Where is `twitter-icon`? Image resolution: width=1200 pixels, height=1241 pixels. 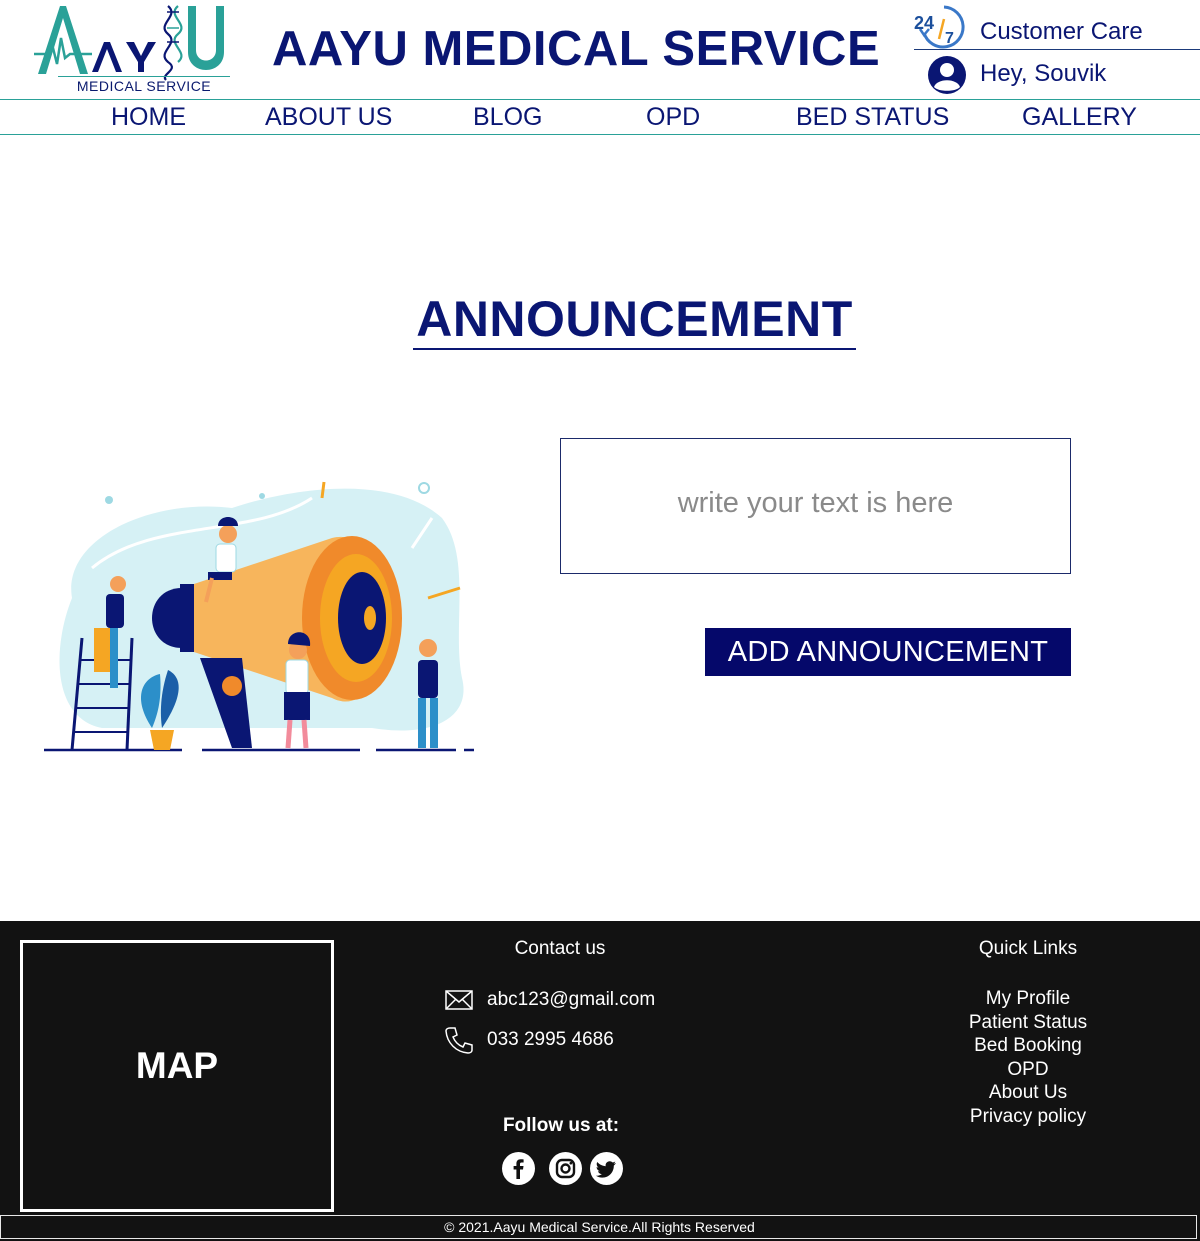
twitter-icon is located at coordinates (606, 1168).